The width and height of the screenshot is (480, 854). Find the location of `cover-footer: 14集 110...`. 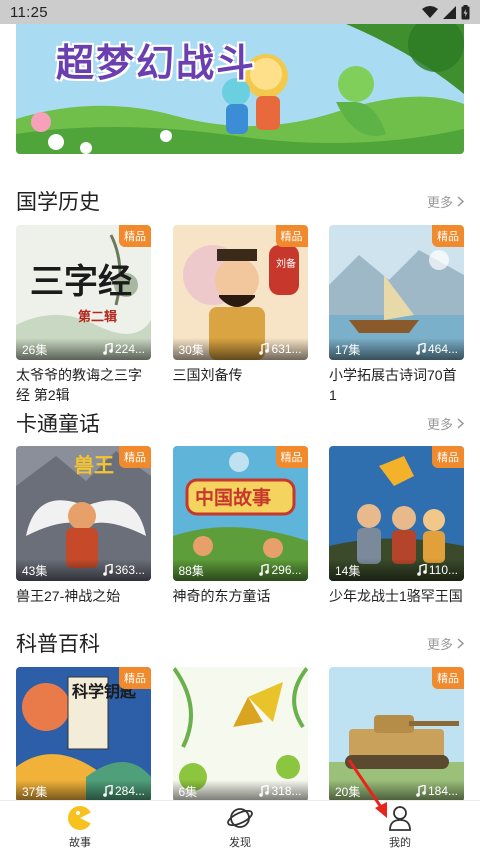

cover-footer: 14集 110... is located at coordinates (396, 570).